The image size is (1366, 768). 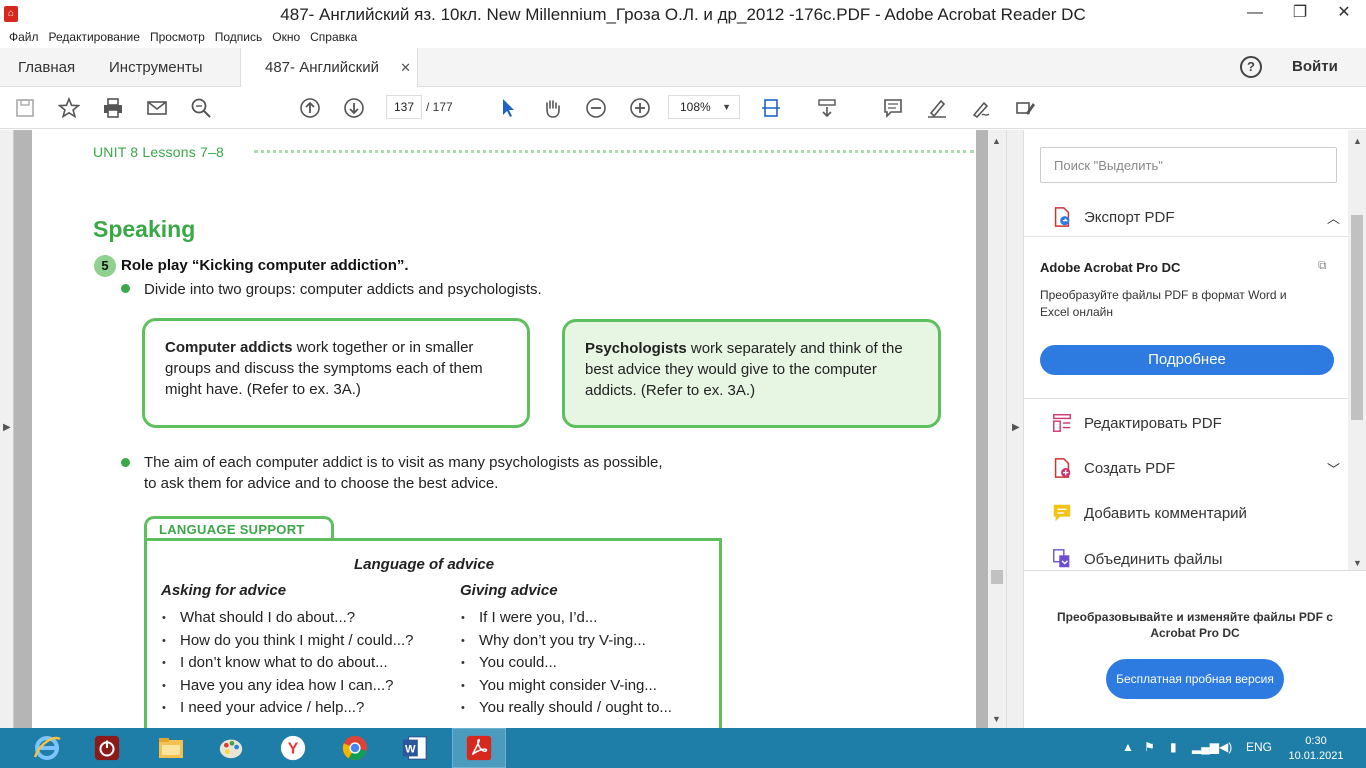 What do you see at coordinates (410, 750) in the screenshot?
I see `svg-text: W` at bounding box center [410, 750].